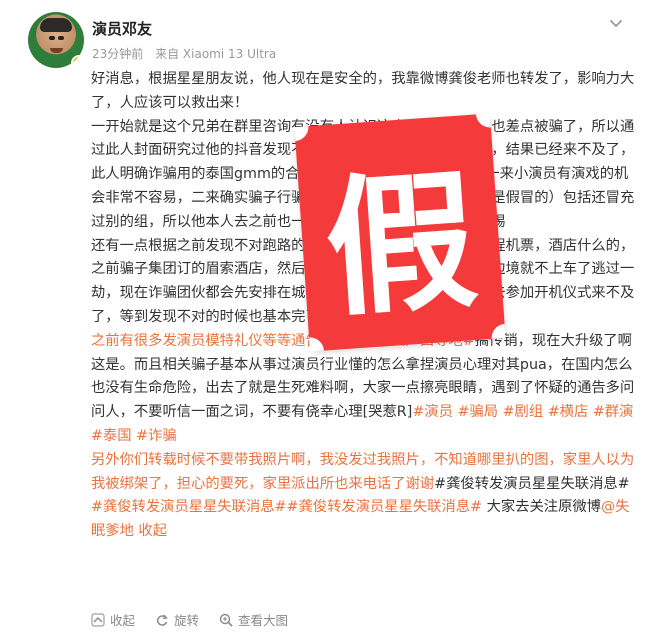 This screenshot has height=638, width=647. Describe the element at coordinates (286, 507) in the screenshot. I see `hashtag-link: #龚俊转发演员星星失联消息##龚俊转发演员星星失联消息#` at that location.